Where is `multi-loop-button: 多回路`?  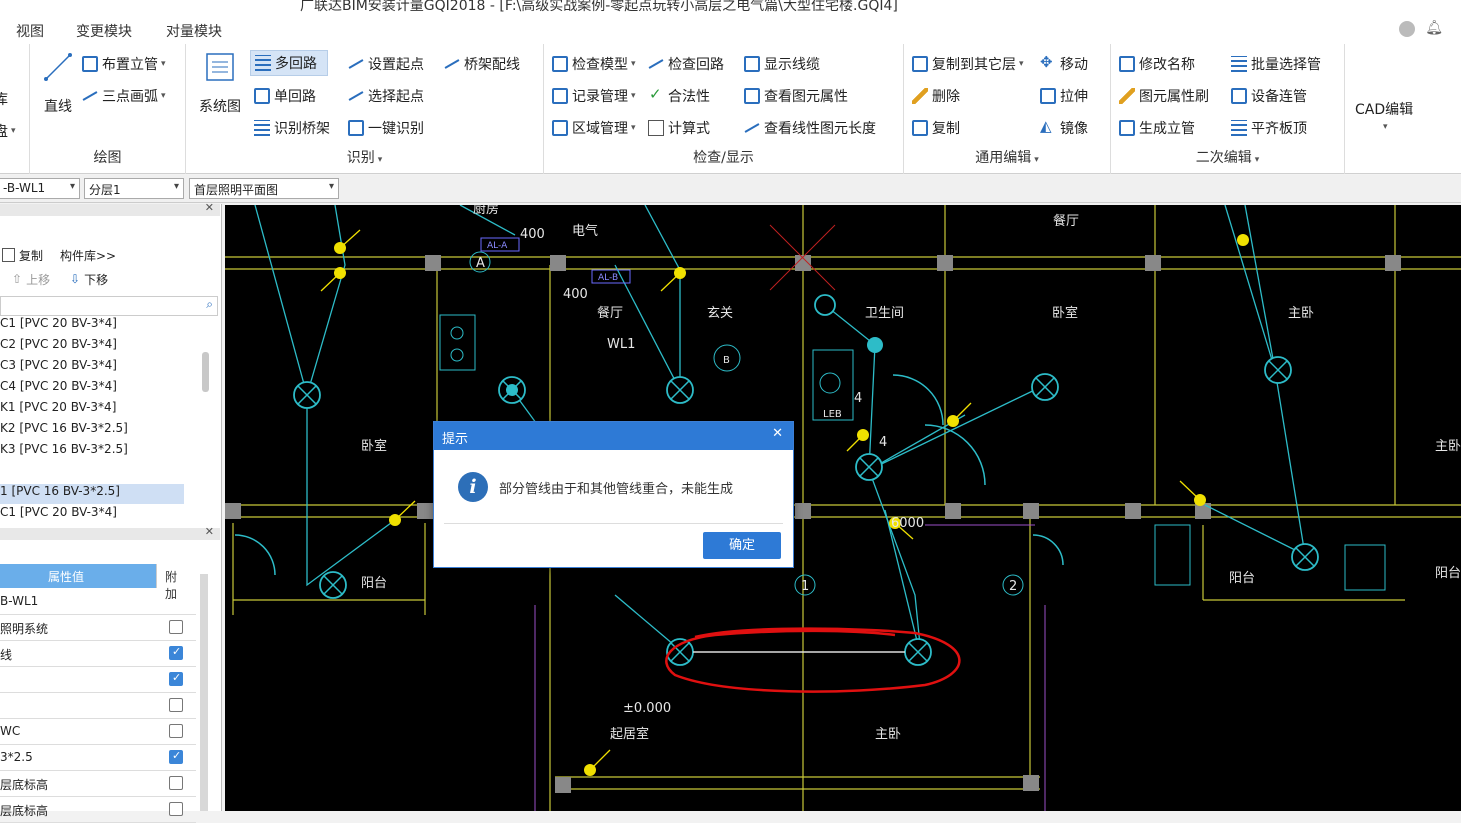
multi-loop-button: 多回路 is located at coordinates (289, 63).